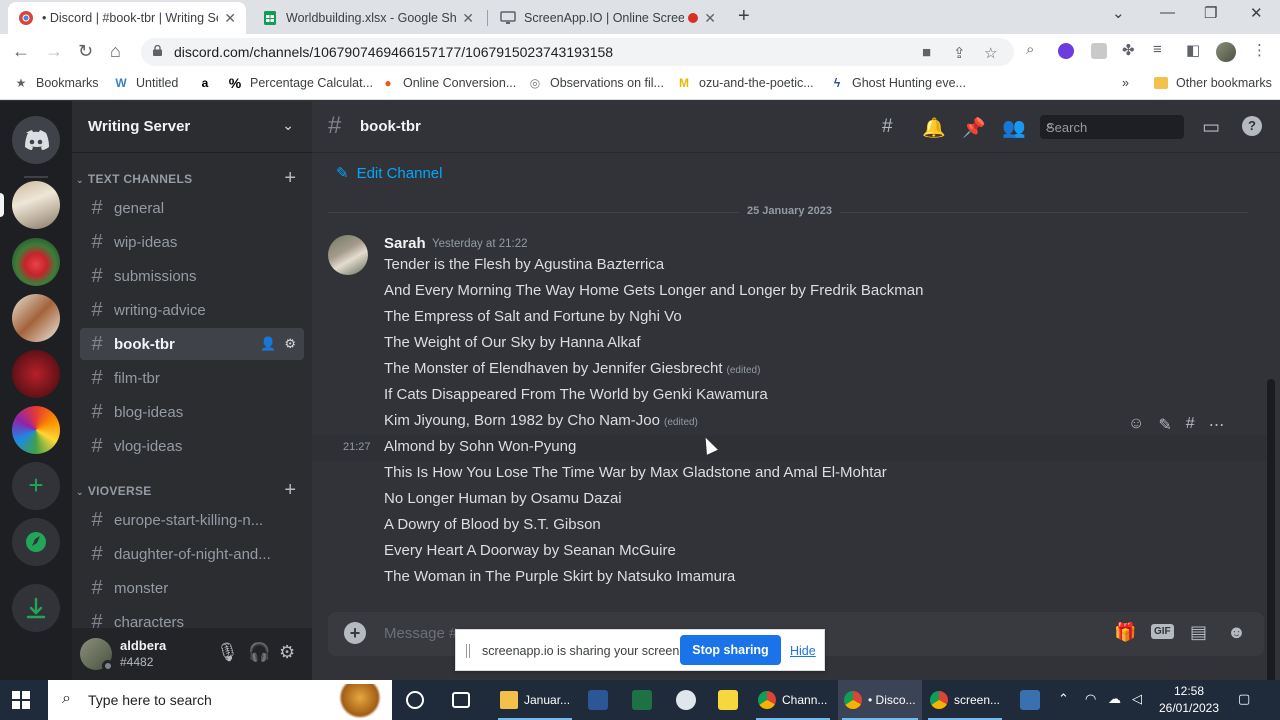 The height and width of the screenshot is (720, 1280). I want to click on excel-icon, so click(642, 700).